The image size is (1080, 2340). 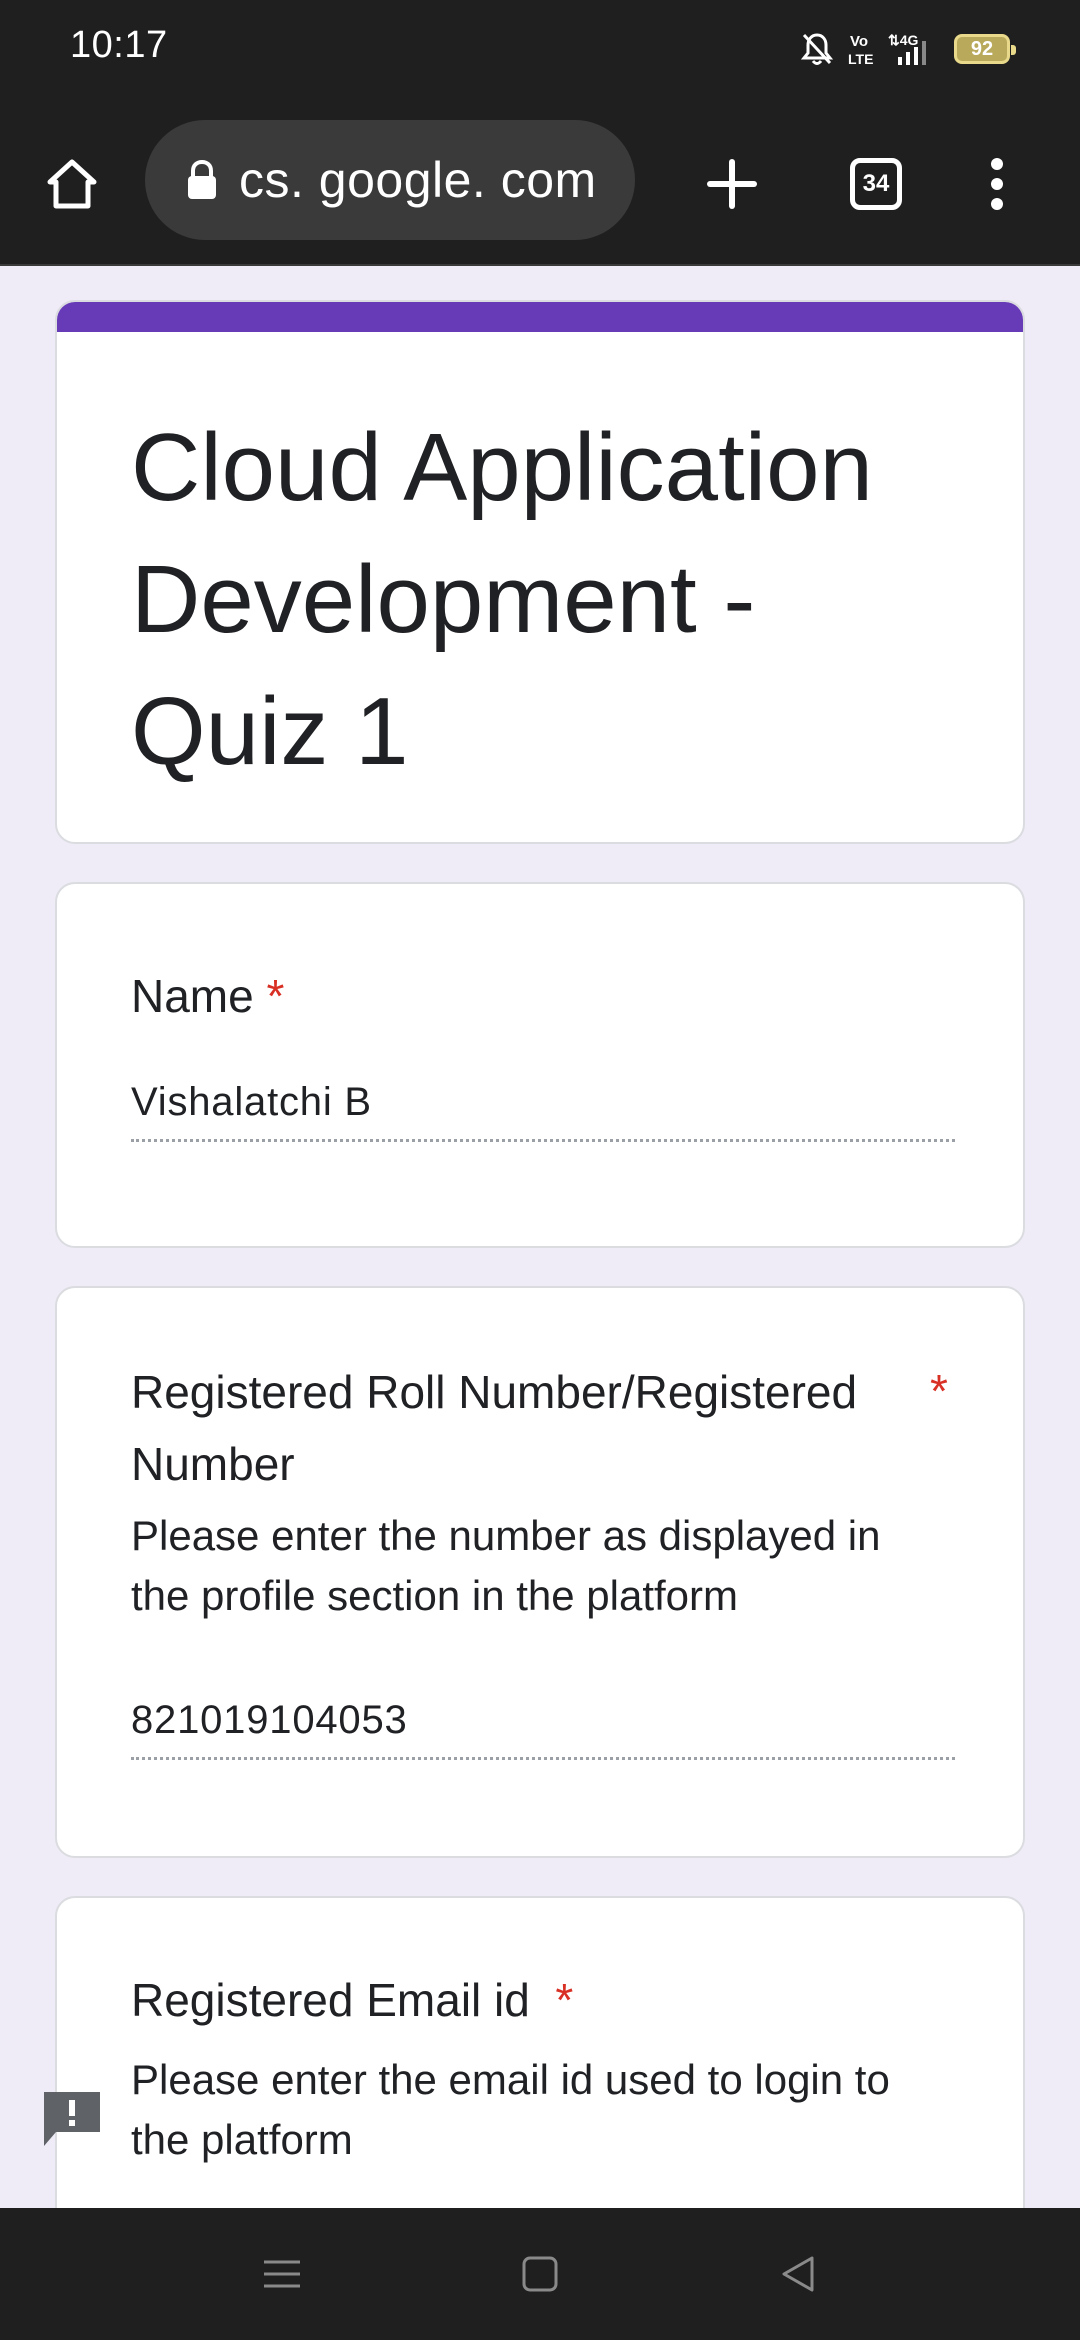 I want to click on description-line: Please enter the number as displayed in, so click(x=506, y=1535).